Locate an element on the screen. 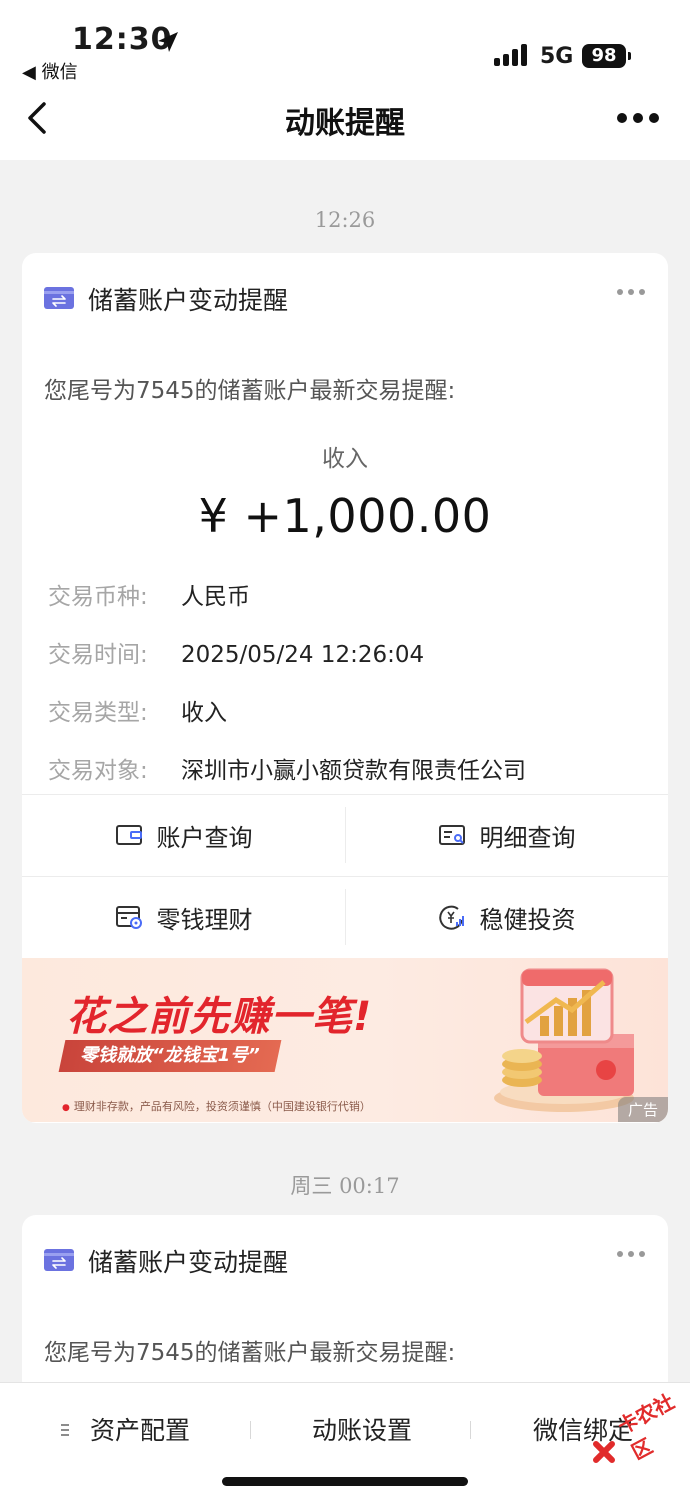 Image resolution: width=690 pixels, height=1500 pixels. button-label: 零钱理财 is located at coordinates (204, 919).